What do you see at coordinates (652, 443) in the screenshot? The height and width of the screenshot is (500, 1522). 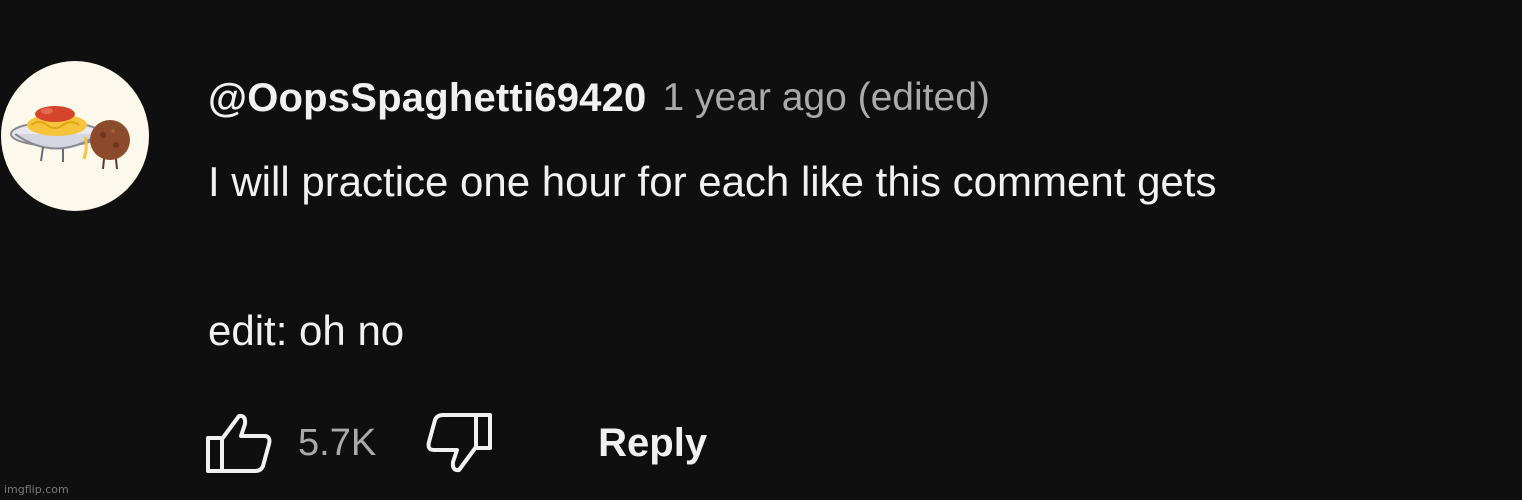 I see `reply-button: Reply` at bounding box center [652, 443].